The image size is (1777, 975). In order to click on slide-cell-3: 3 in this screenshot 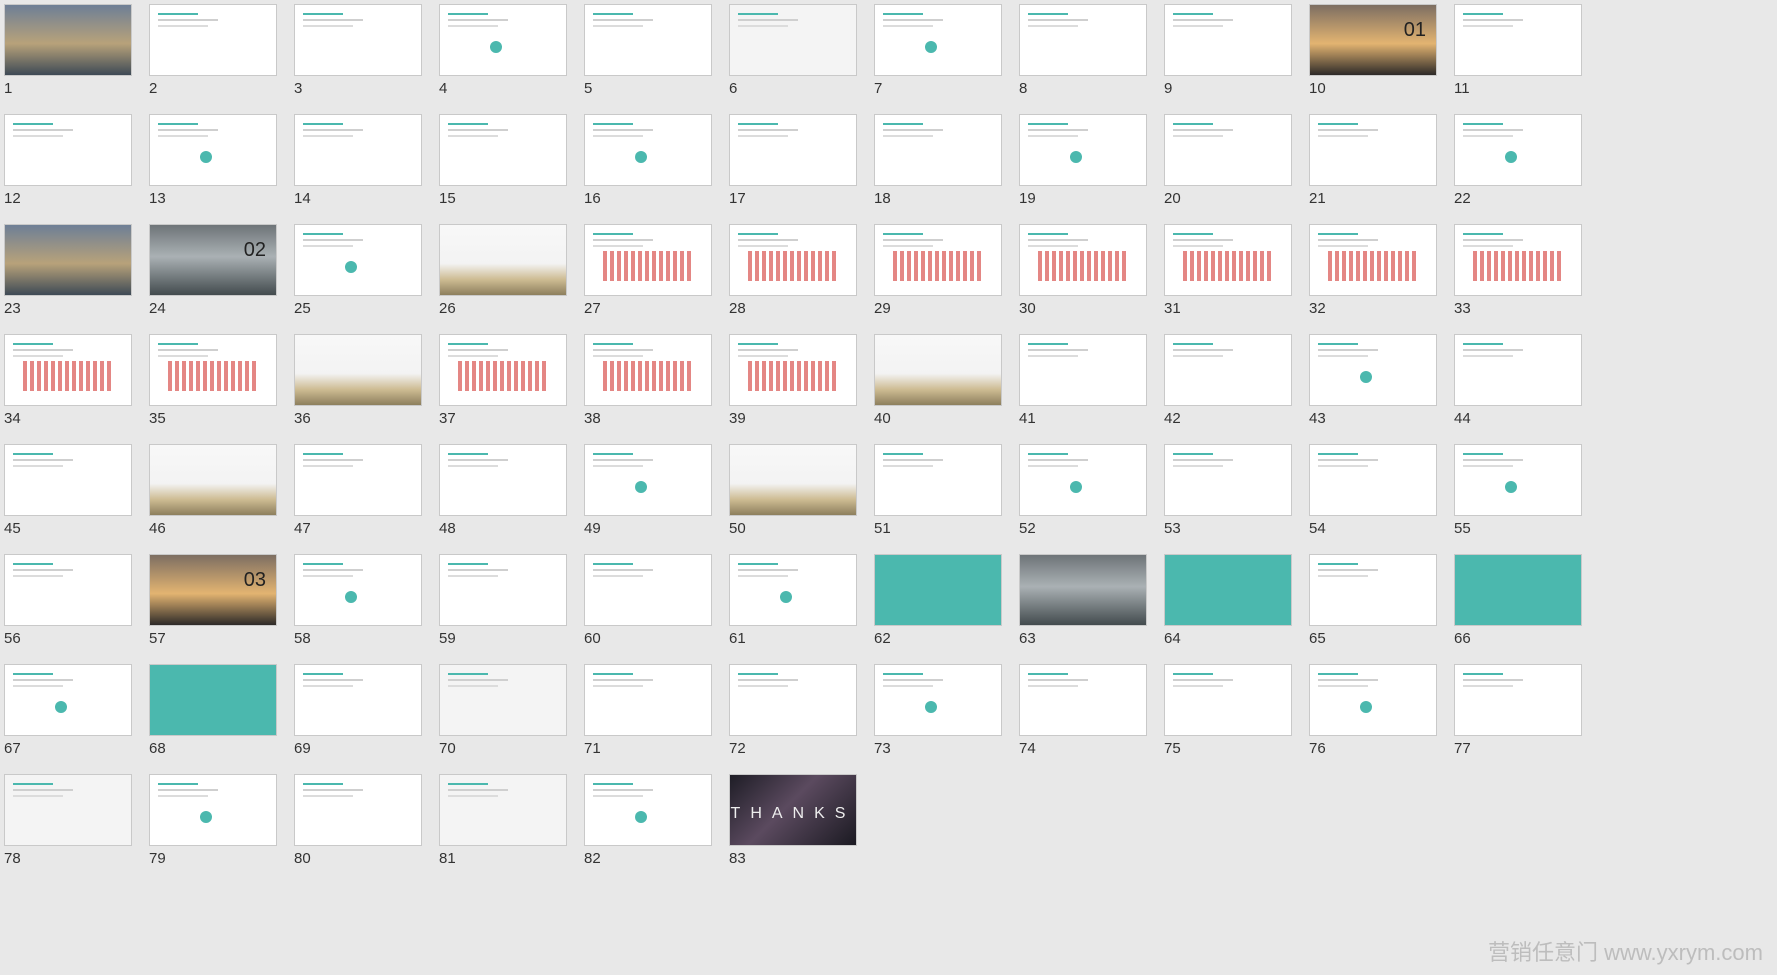, I will do `click(359, 50)`.